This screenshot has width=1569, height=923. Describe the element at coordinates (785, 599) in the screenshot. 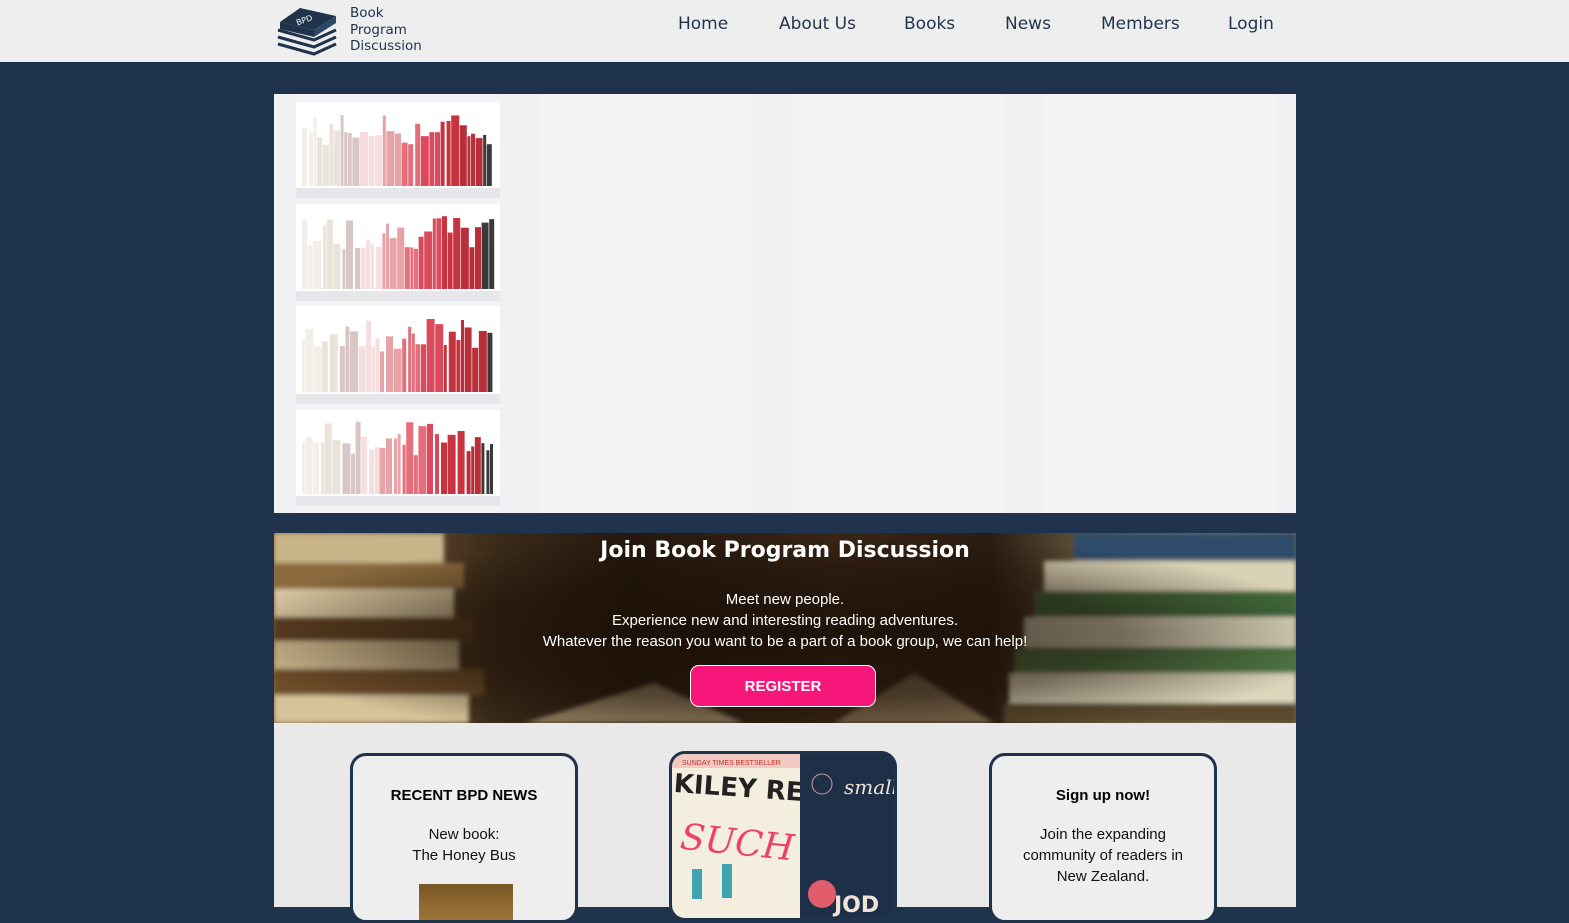

I see `join-line: Meet new people.` at that location.